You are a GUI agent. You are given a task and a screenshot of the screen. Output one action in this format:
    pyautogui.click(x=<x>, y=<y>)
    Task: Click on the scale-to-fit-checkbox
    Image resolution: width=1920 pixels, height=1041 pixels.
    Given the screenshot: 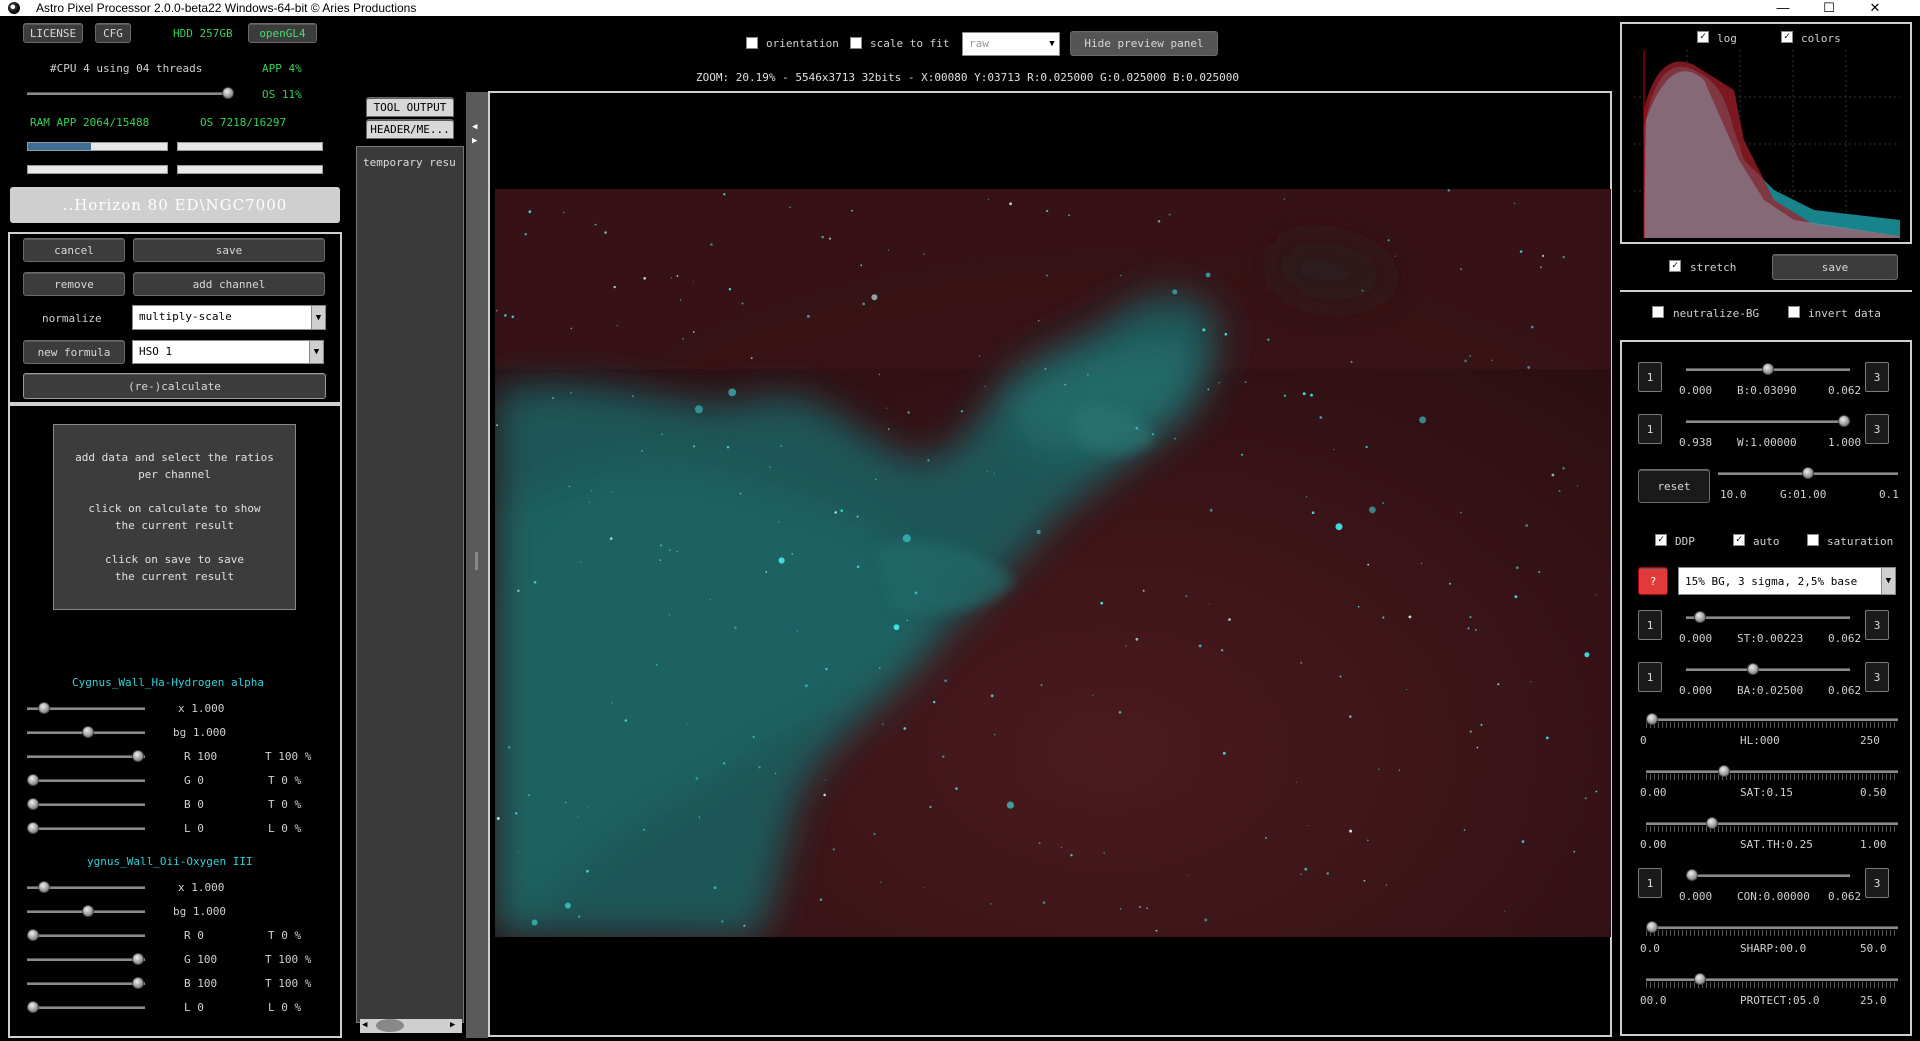 What is the action you would take?
    pyautogui.click(x=856, y=43)
    